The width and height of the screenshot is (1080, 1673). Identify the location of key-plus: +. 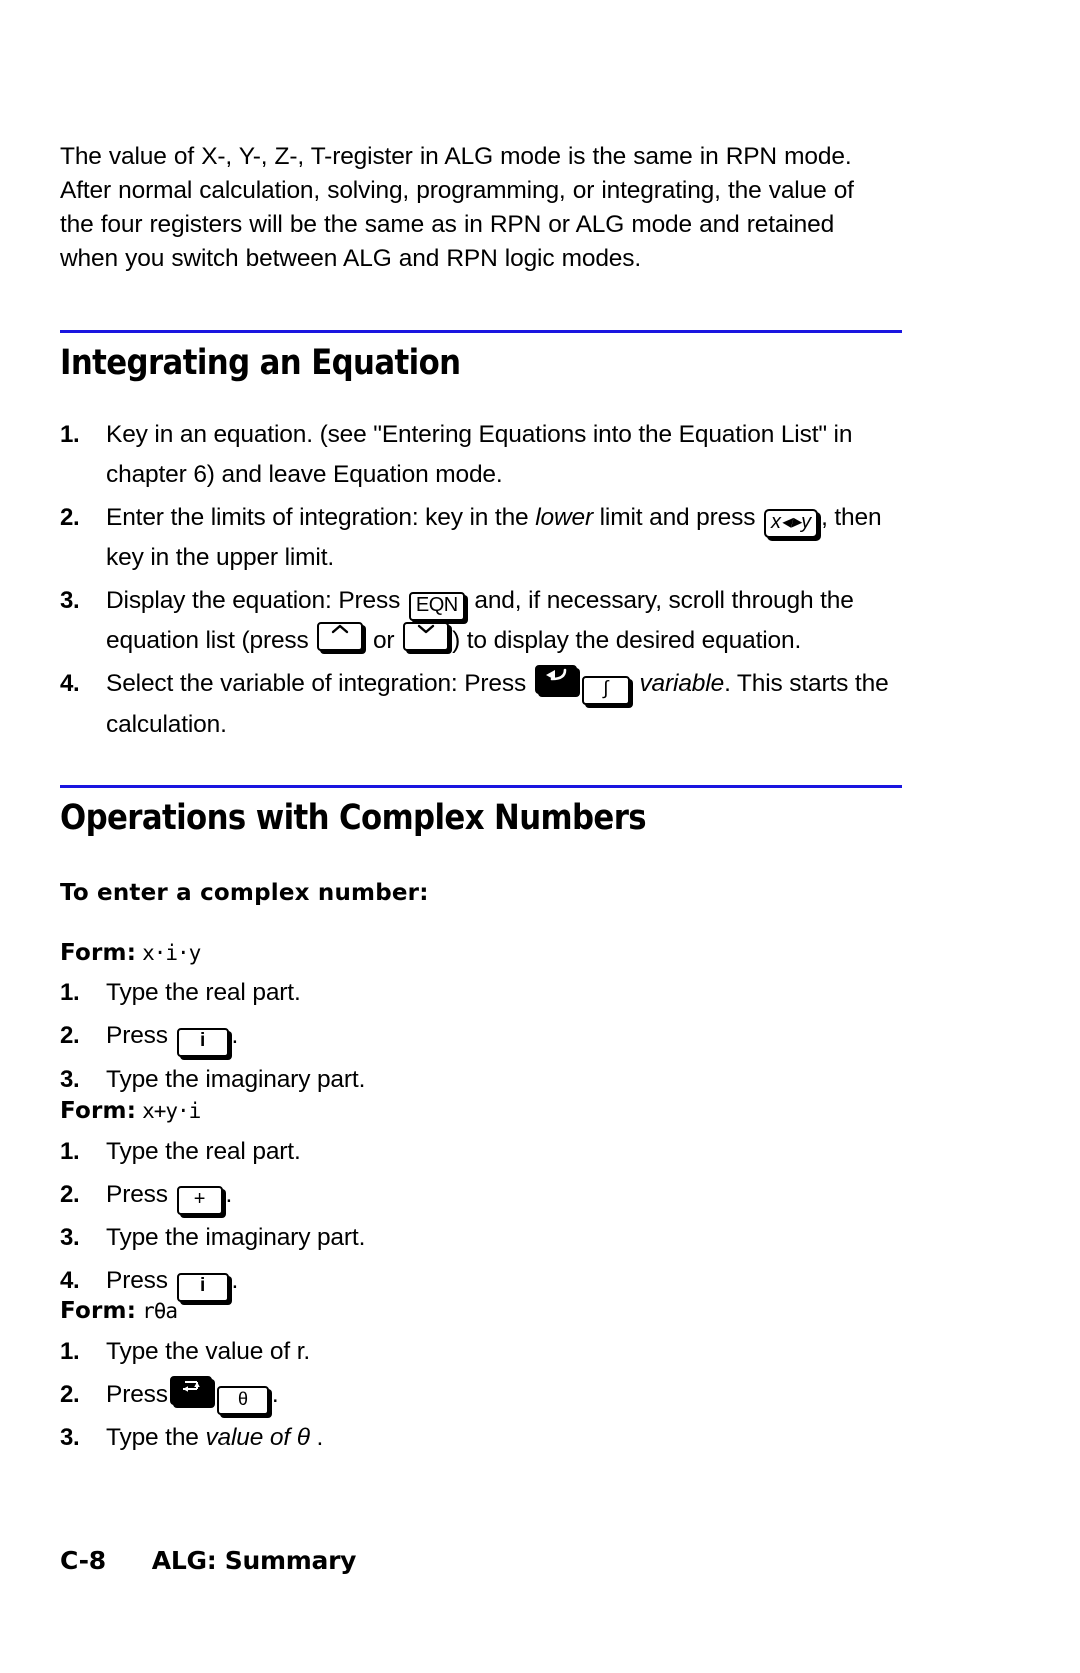
(199, 1200).